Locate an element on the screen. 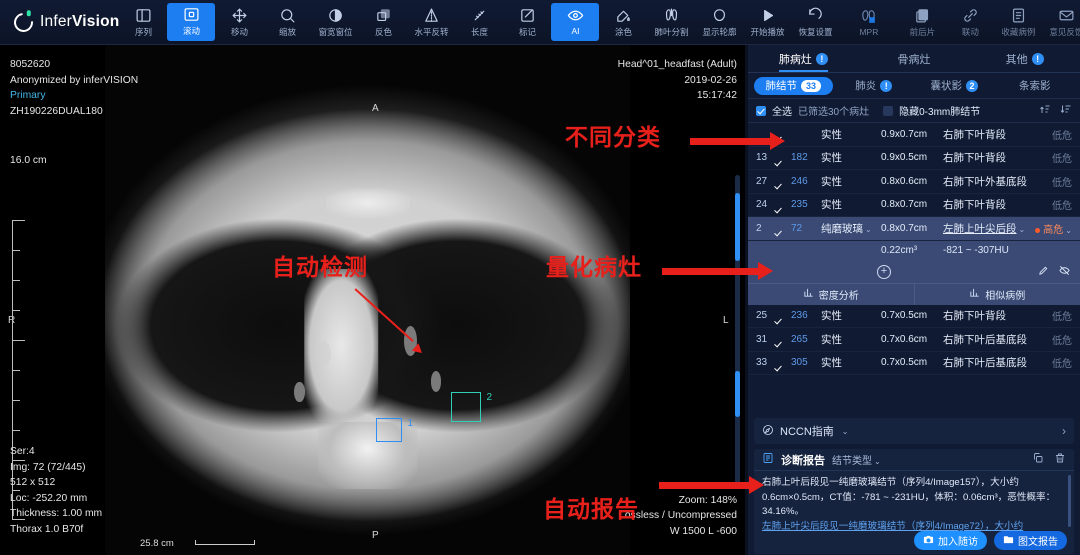 The width and height of the screenshot is (1080, 555). report-header-icons is located at coordinates (1049, 459).